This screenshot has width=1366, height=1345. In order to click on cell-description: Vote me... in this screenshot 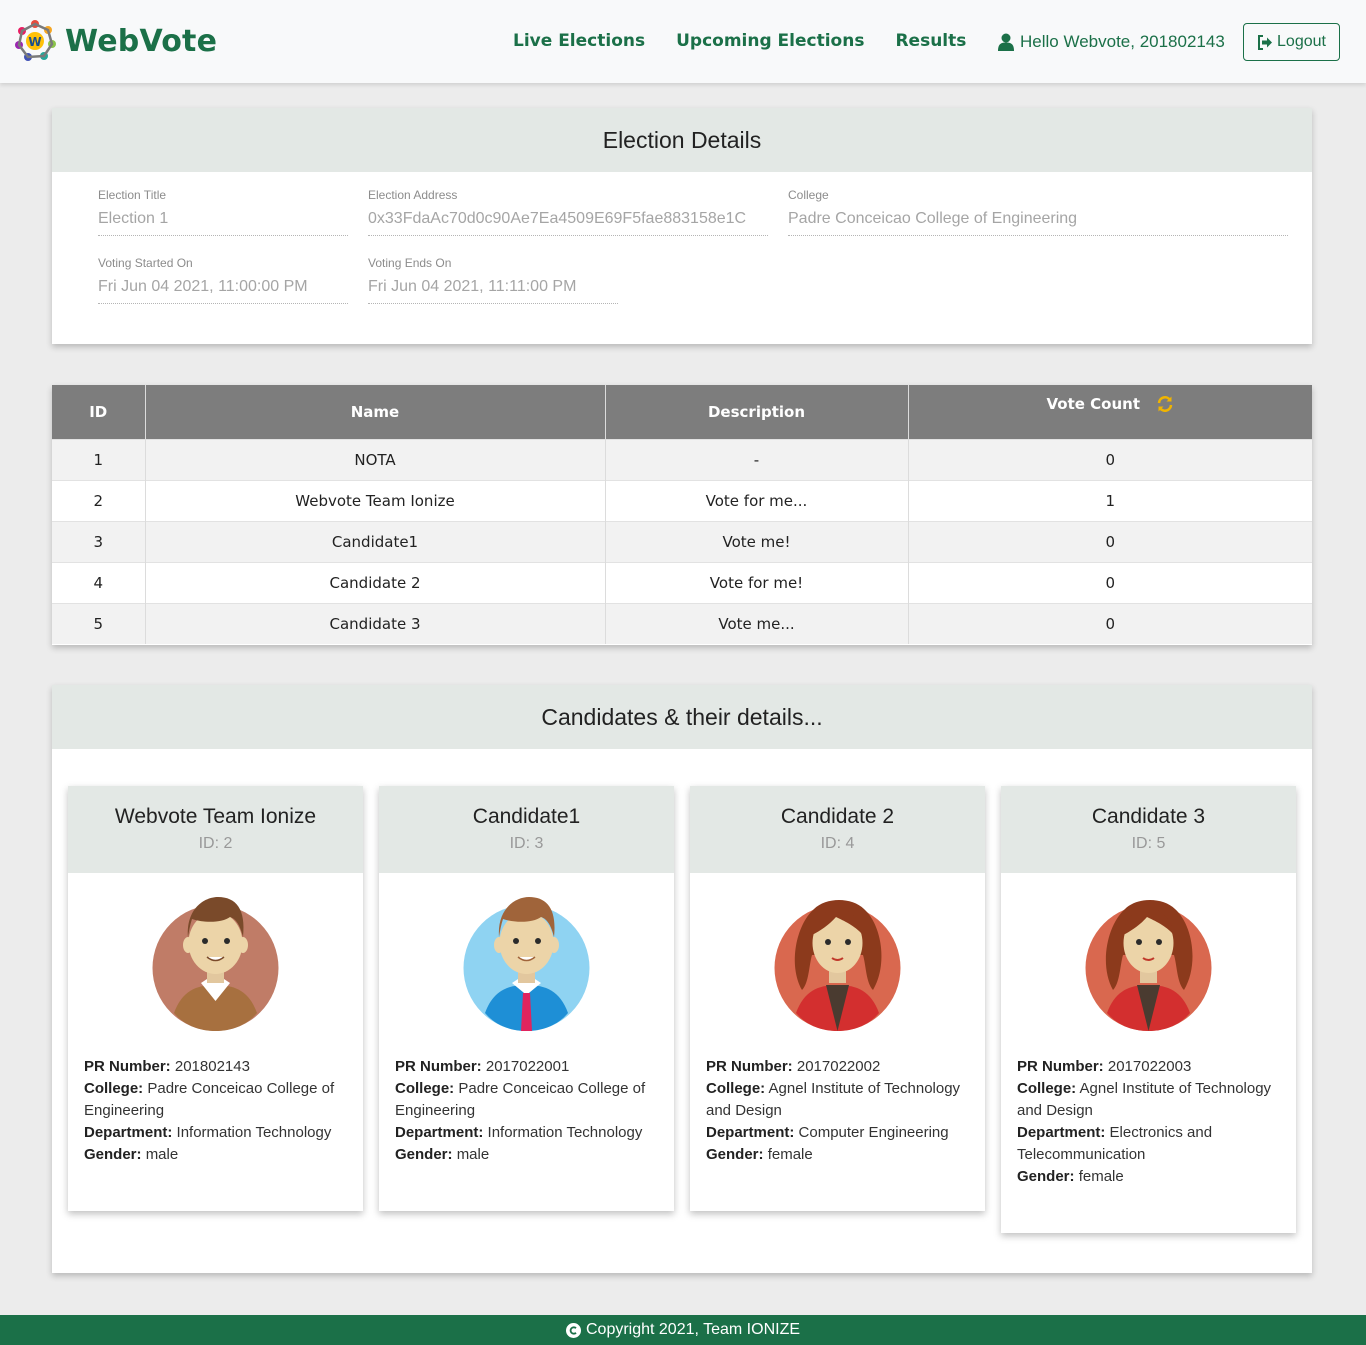, I will do `click(757, 623)`.